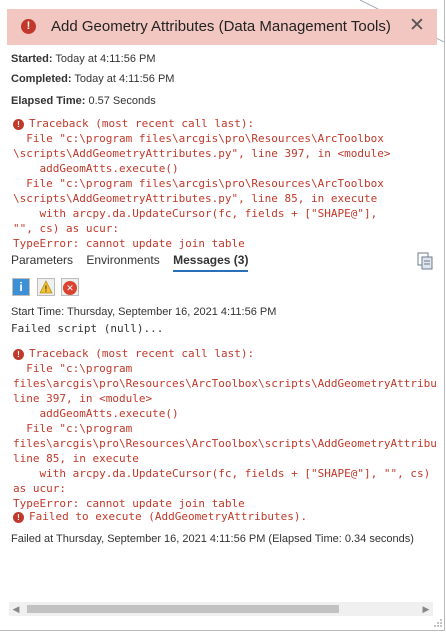 The height and width of the screenshot is (632, 446). Describe the element at coordinates (105, 59) in the screenshot. I see `started-value: Today at 4:11:56 PM` at that location.